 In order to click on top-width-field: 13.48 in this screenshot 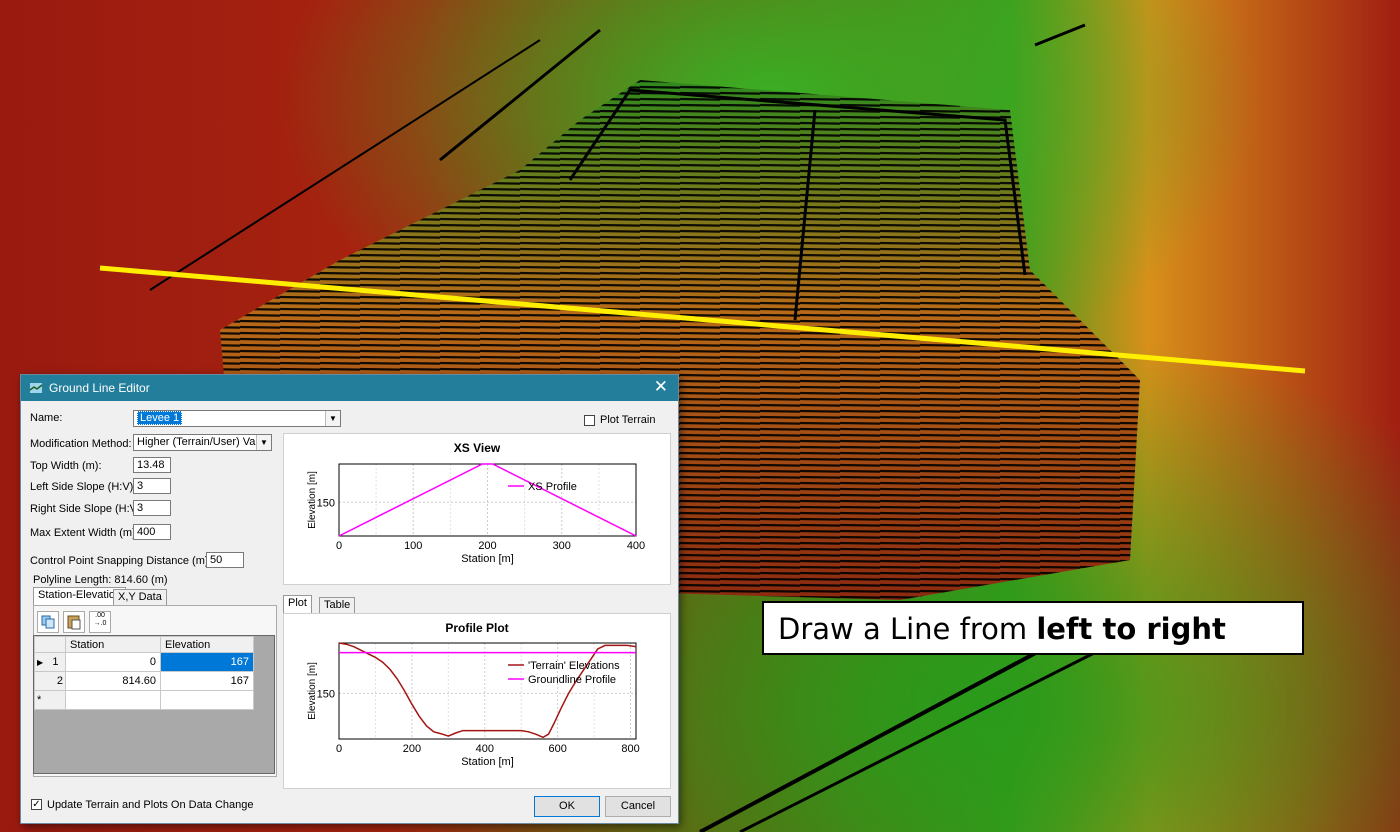, I will do `click(152, 465)`.